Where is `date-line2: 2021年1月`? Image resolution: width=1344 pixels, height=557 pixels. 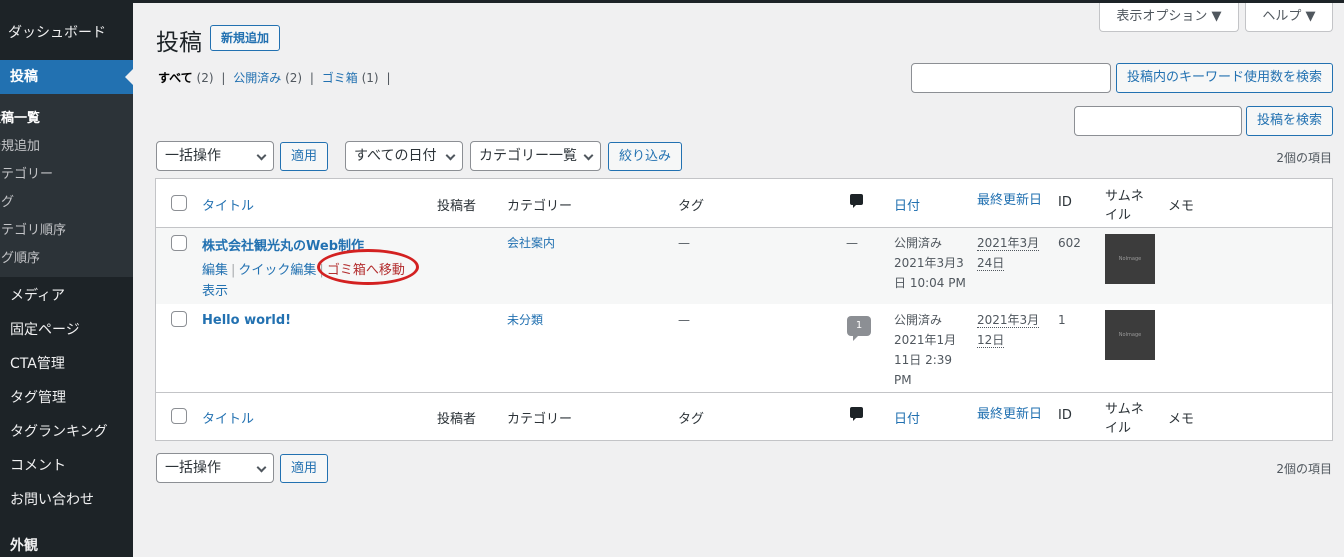 date-line2: 2021年1月 is located at coordinates (925, 340).